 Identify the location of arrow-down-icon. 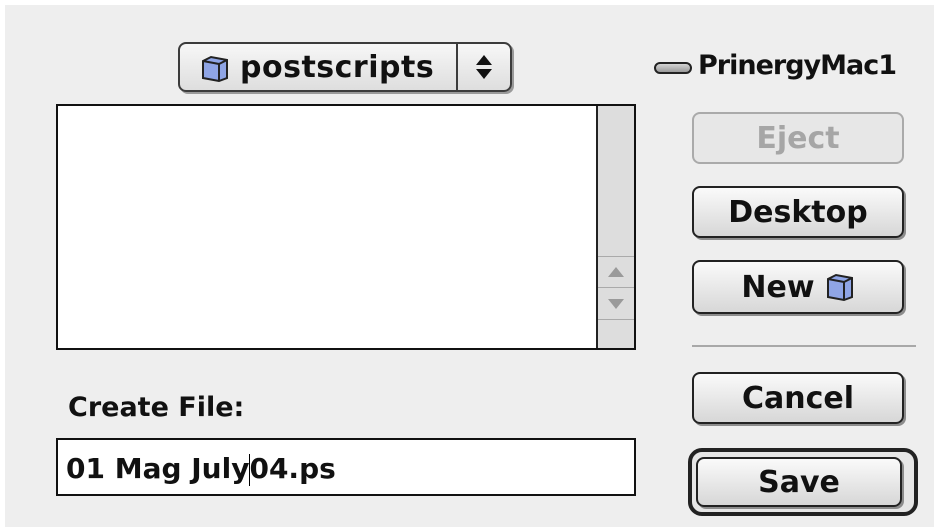
(616, 303).